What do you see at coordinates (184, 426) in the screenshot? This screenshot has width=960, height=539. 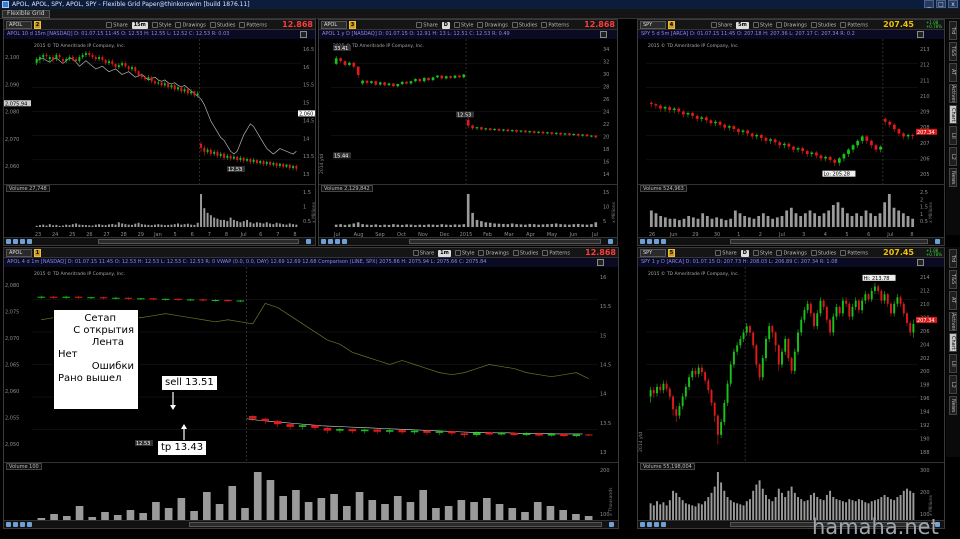 I see `tp-arrow-head` at bounding box center [184, 426].